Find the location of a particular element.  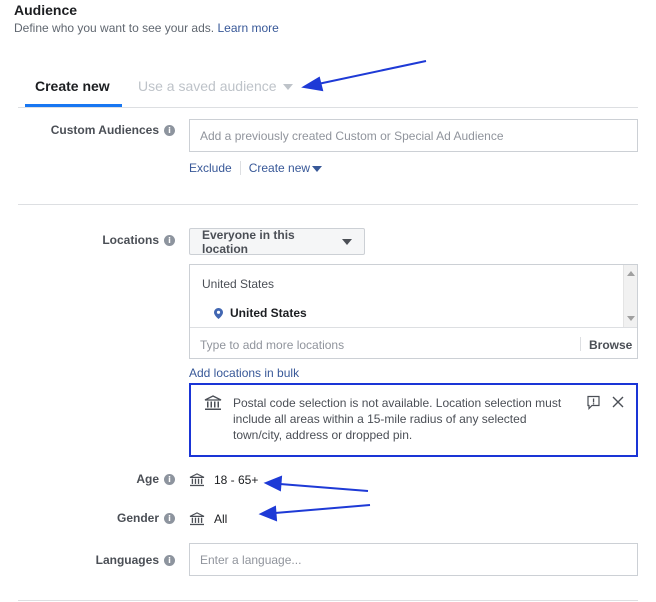

custom-audiences-label-text: Custom Audiences is located at coordinates (104, 130).